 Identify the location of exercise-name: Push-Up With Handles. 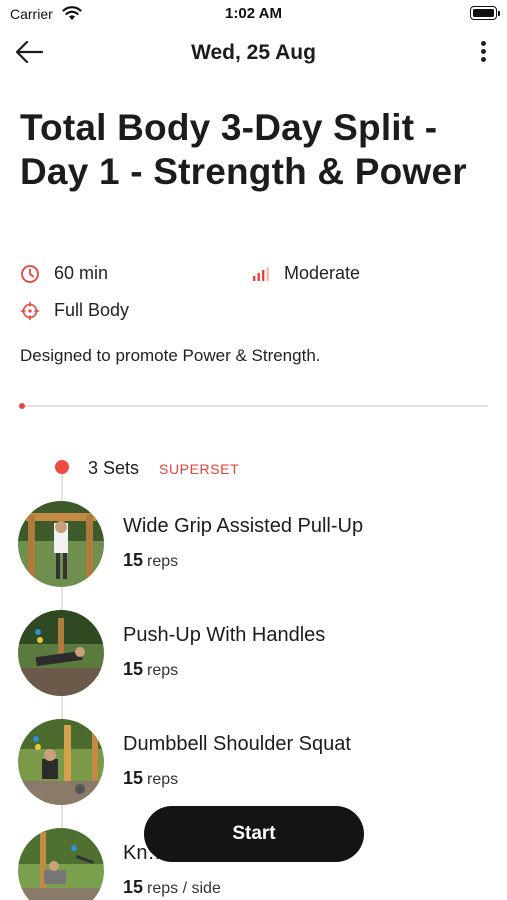
(224, 635).